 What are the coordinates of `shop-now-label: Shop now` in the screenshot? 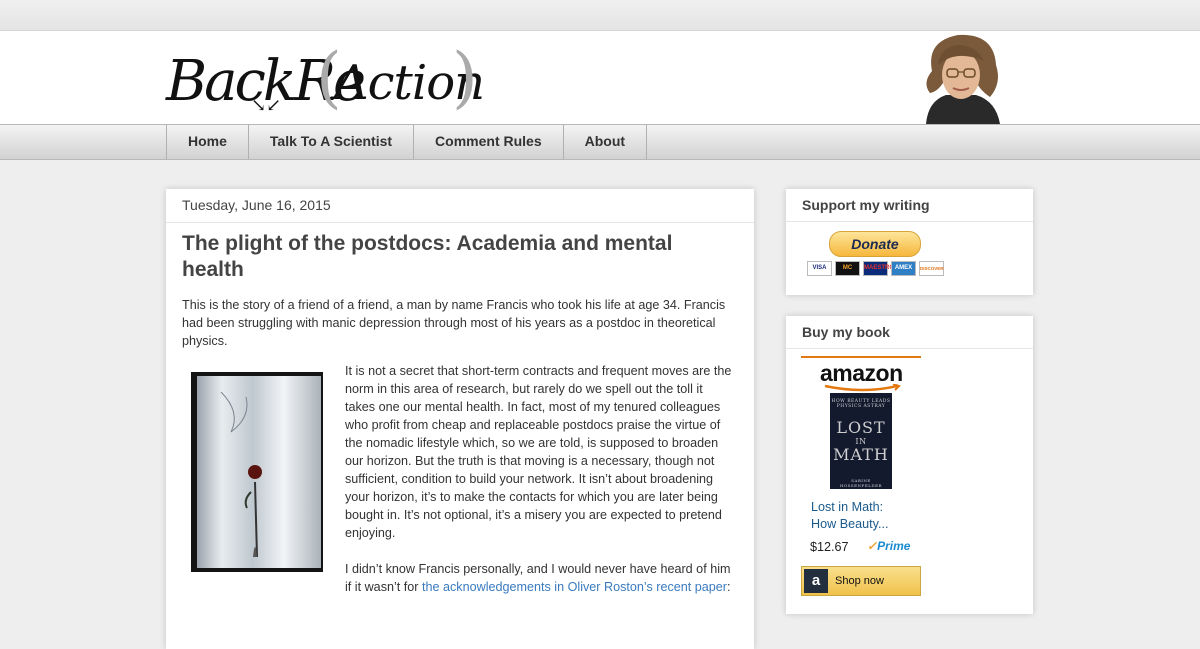 It's located at (859, 581).